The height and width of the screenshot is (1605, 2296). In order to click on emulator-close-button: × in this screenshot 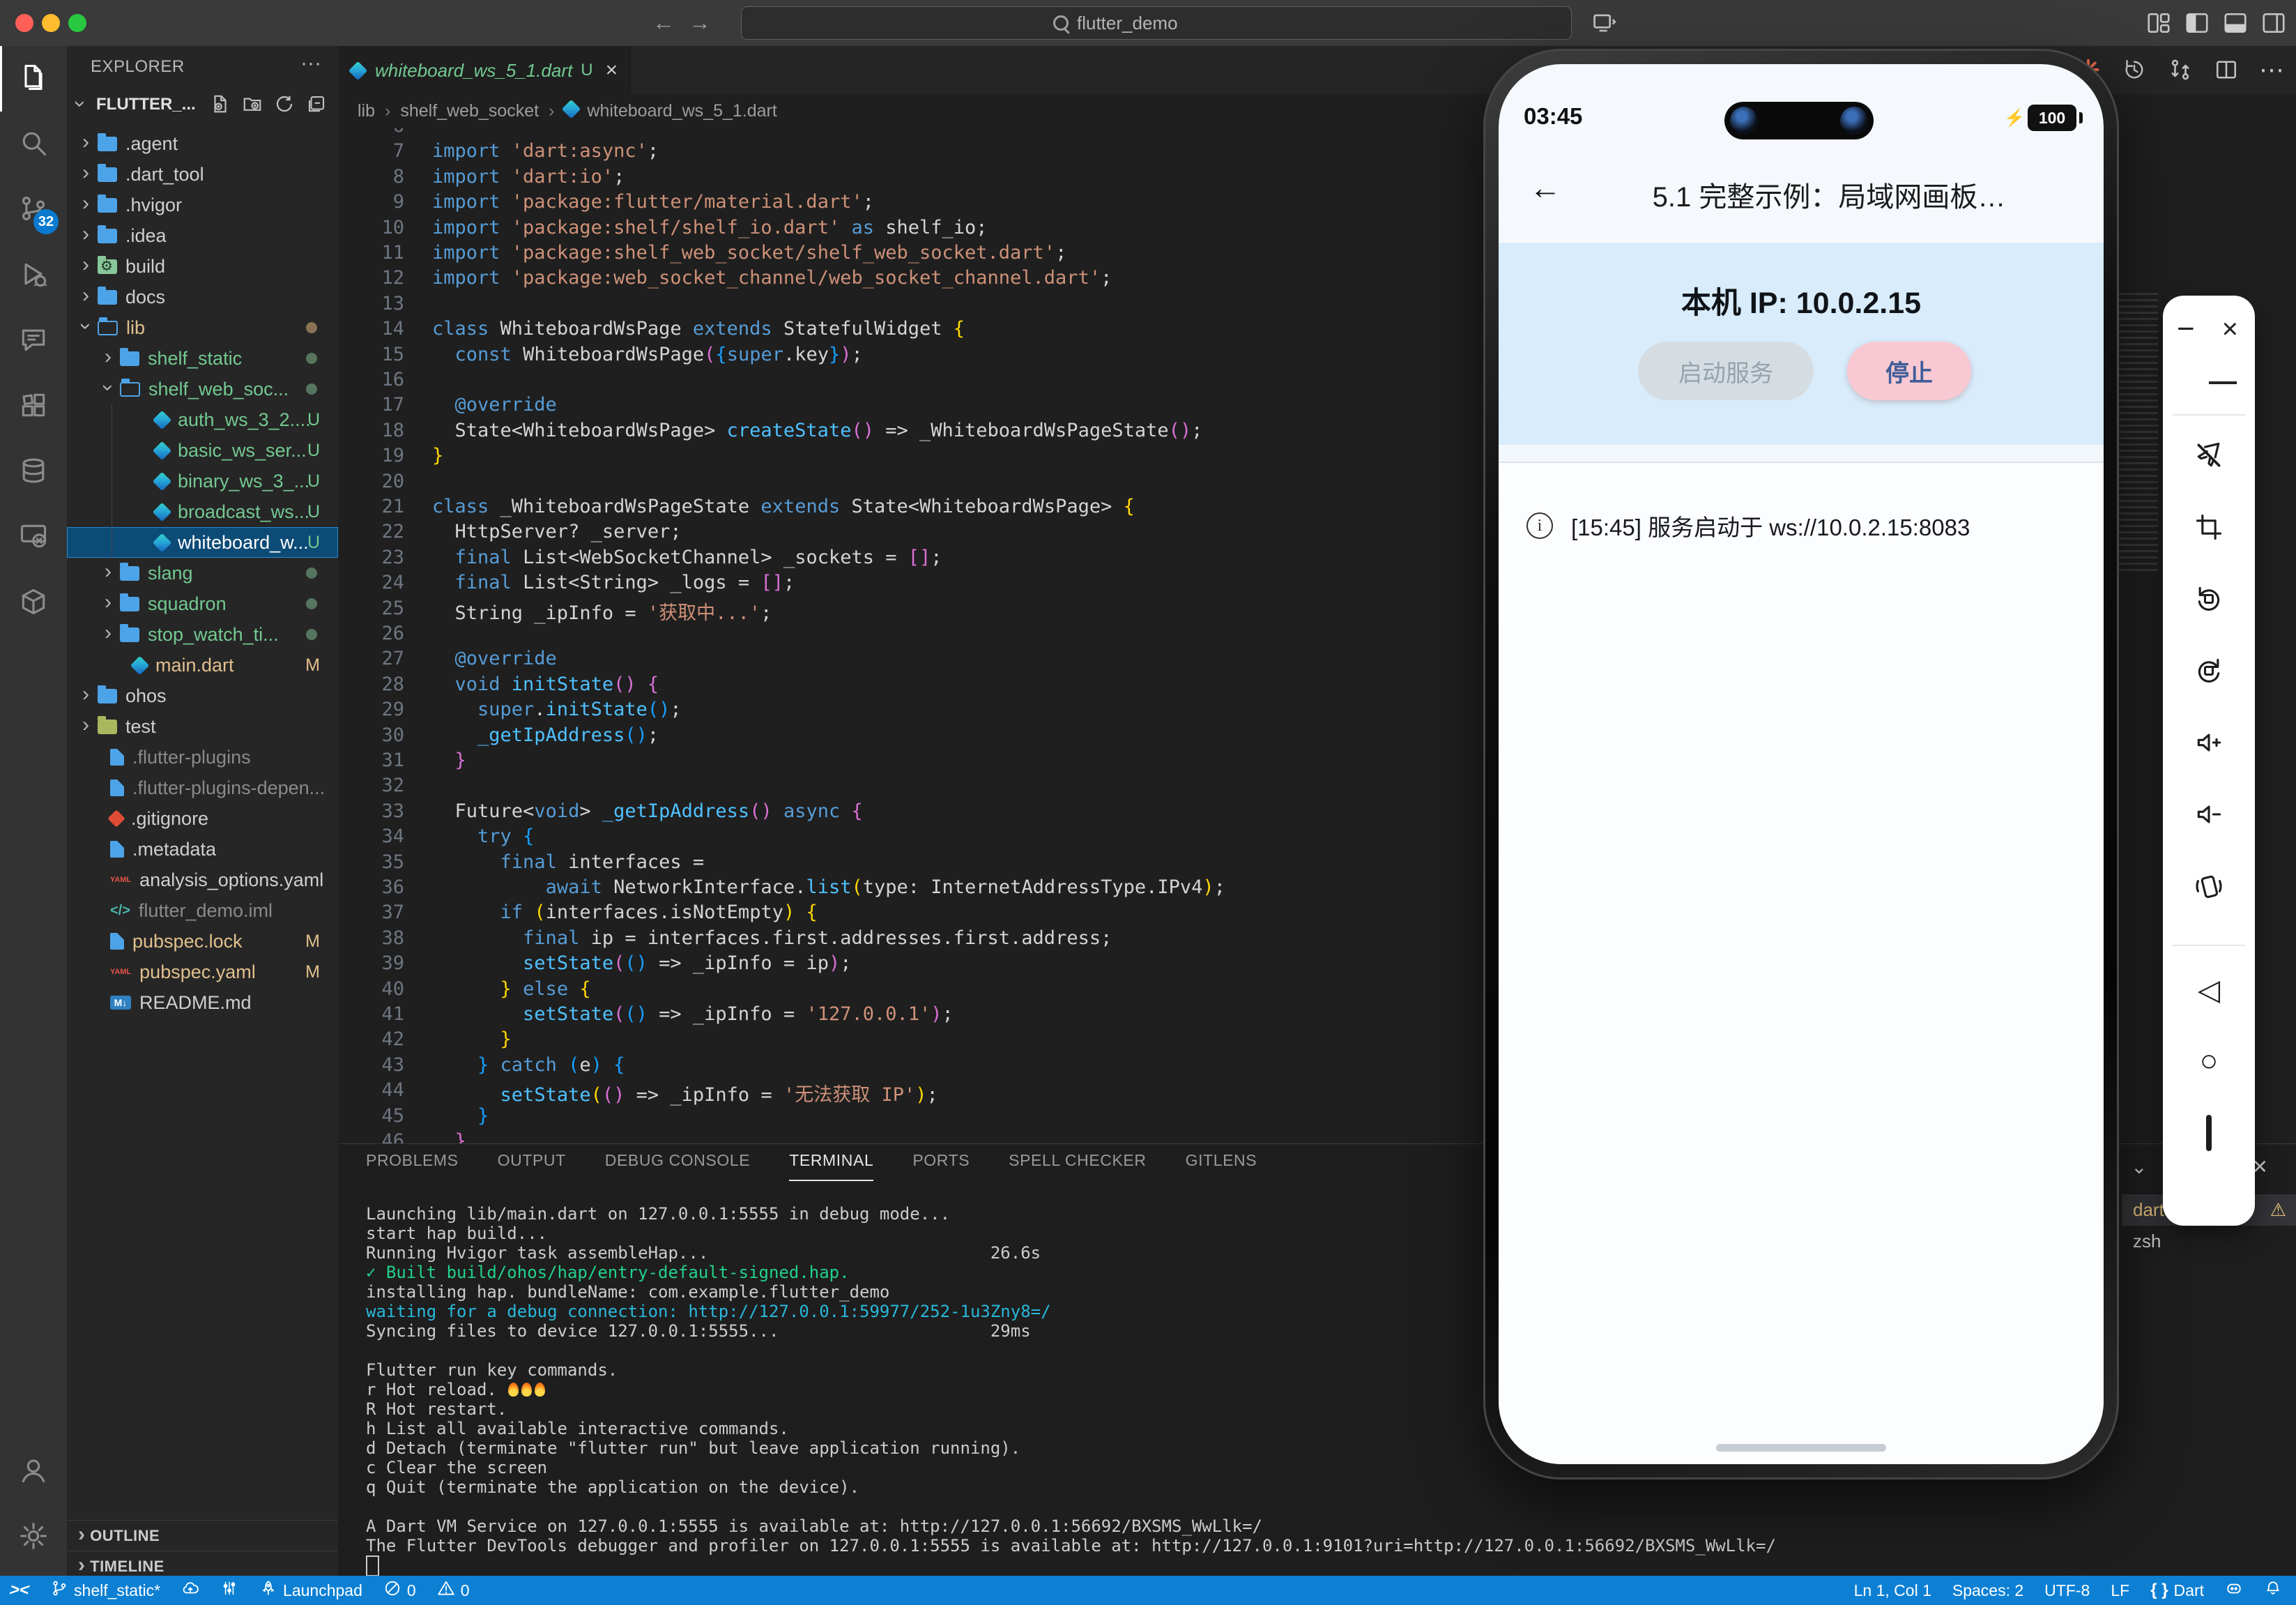, I will do `click(2230, 330)`.